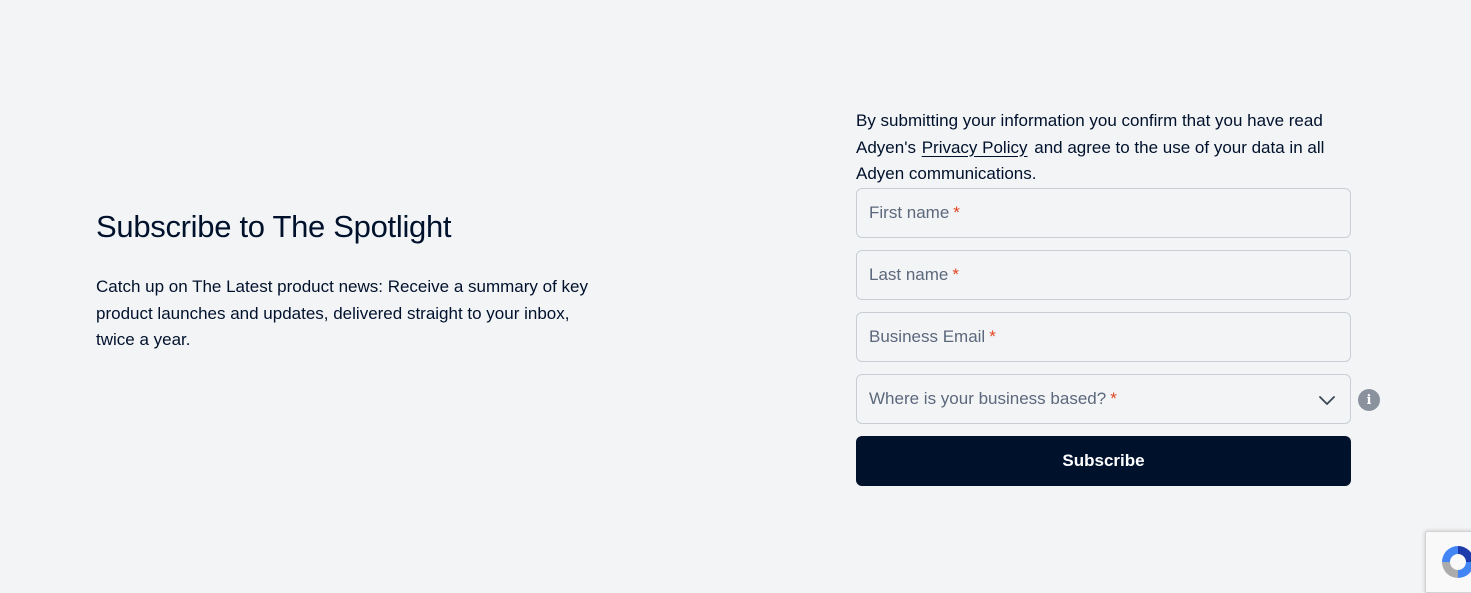  What do you see at coordinates (909, 212) in the screenshot?
I see `first-name-placeholder: First name` at bounding box center [909, 212].